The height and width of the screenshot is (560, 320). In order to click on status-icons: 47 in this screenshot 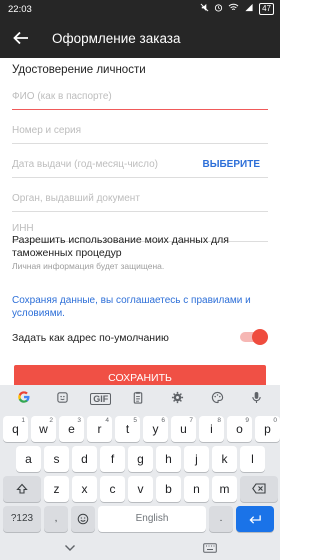, I will do `click(237, 9)`.